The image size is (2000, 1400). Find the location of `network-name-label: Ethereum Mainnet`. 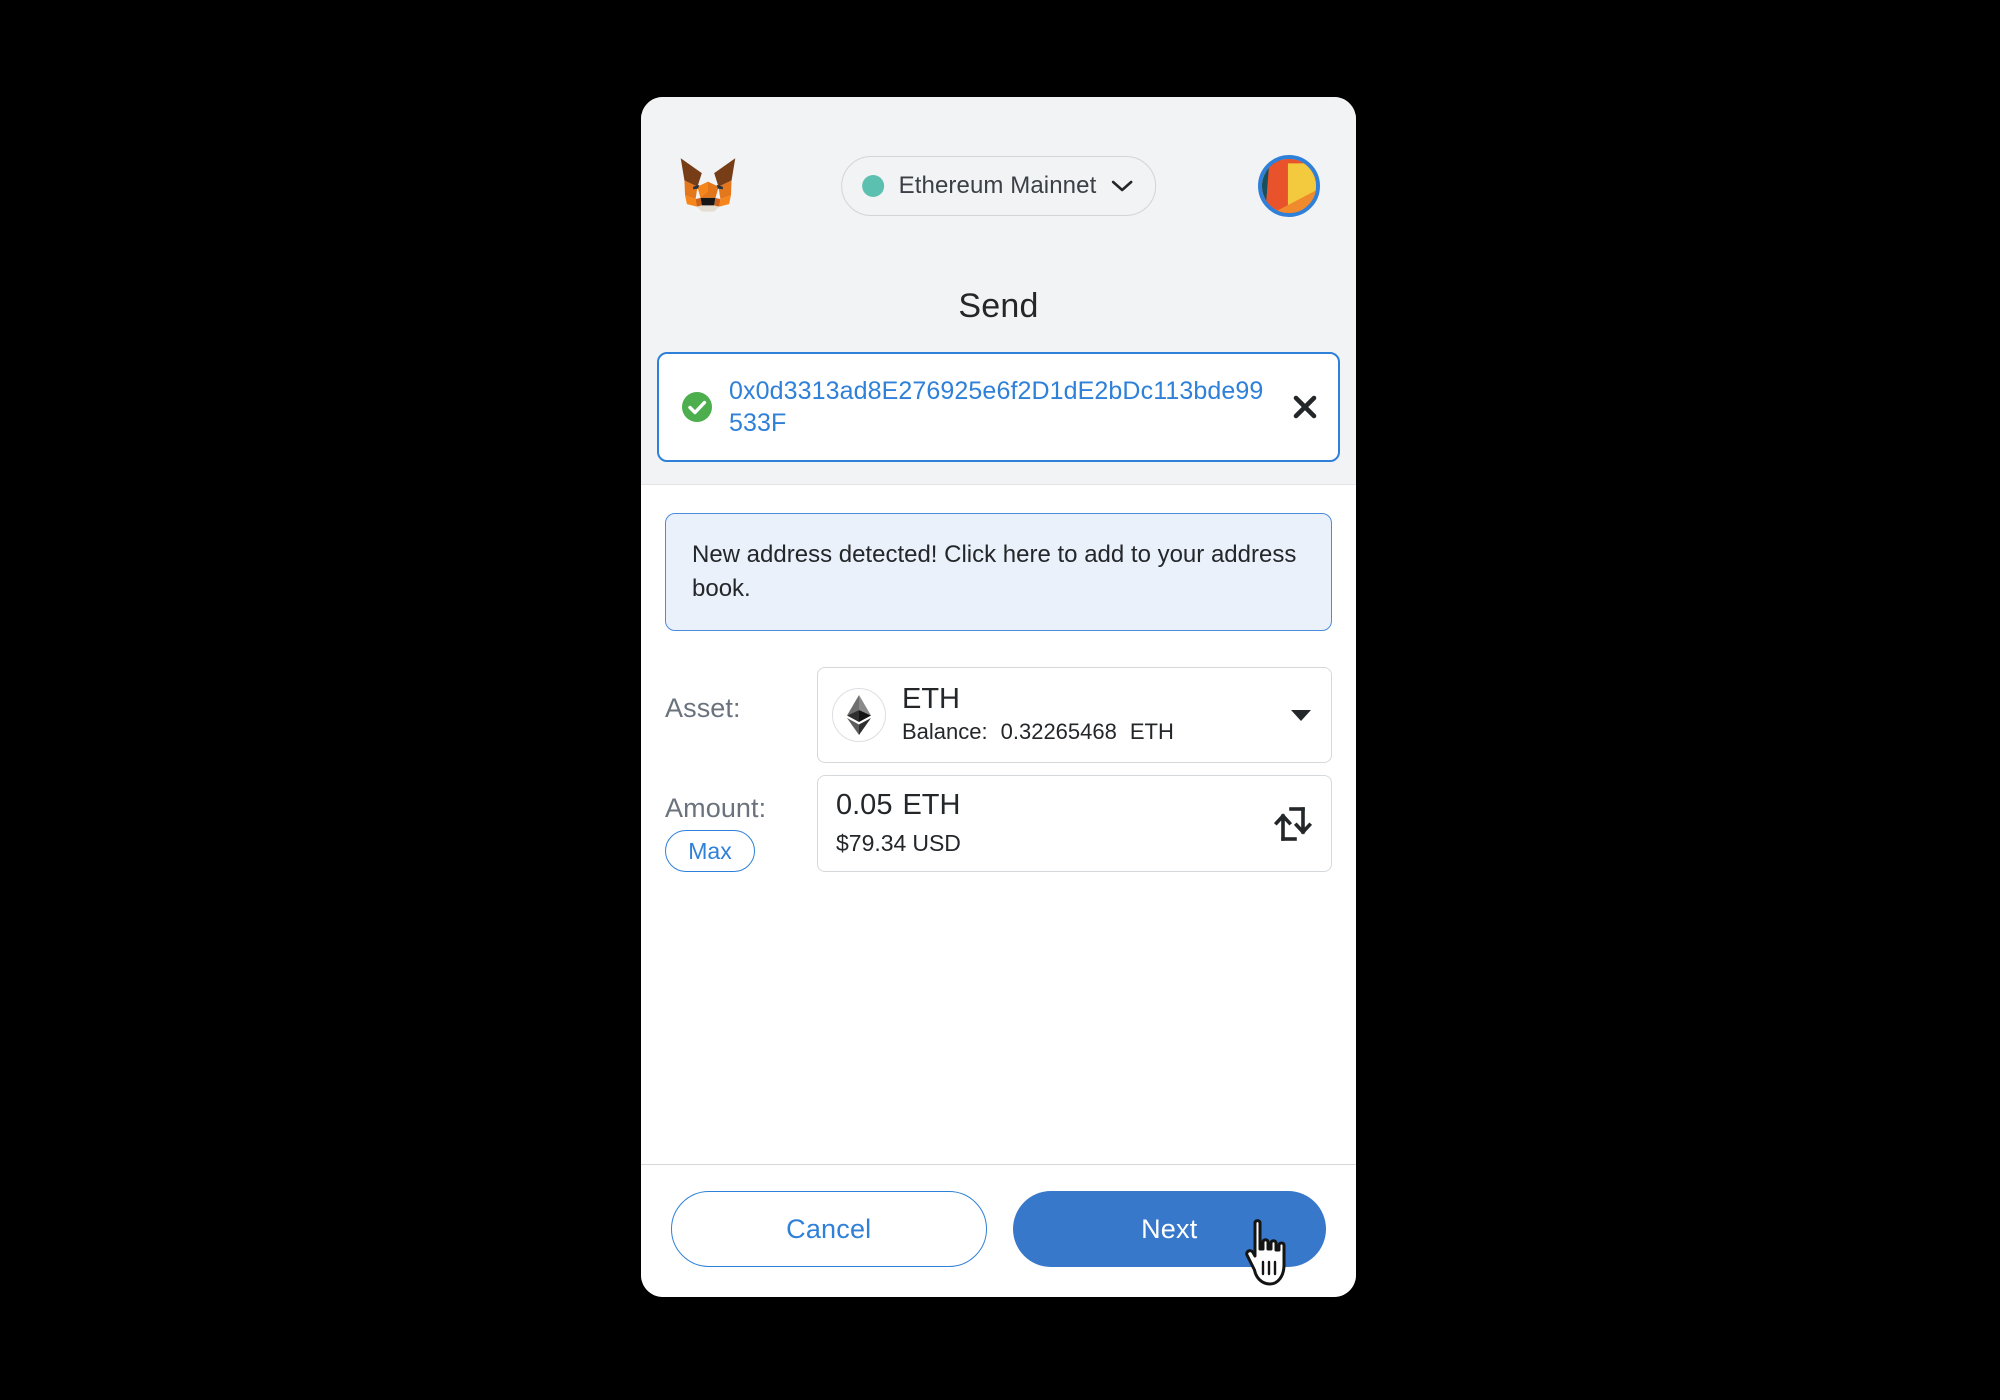

network-name-label: Ethereum Mainnet is located at coordinates (997, 185).